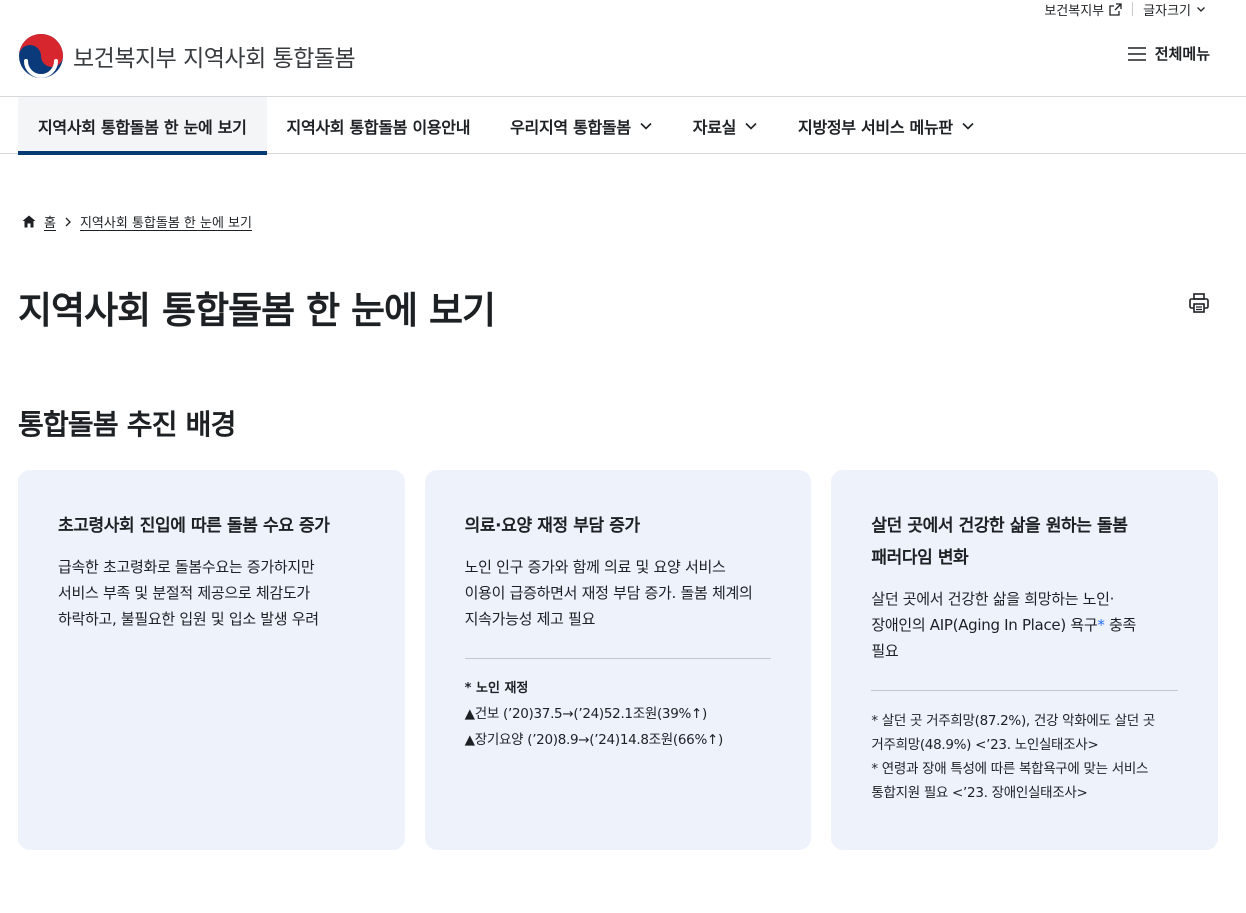 This screenshot has height=913, width=1246. I want to click on font-size-label: 글자크기, so click(1167, 11).